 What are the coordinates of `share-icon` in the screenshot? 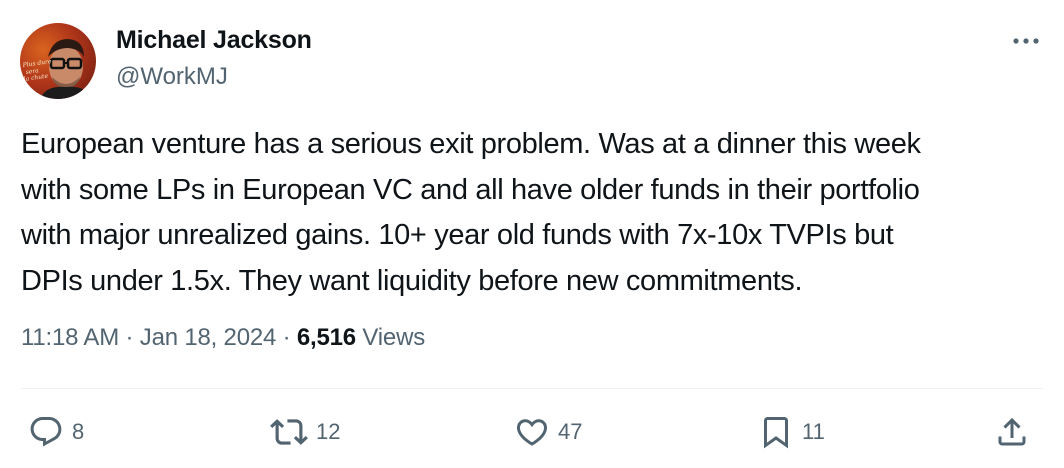 It's located at (1012, 431).